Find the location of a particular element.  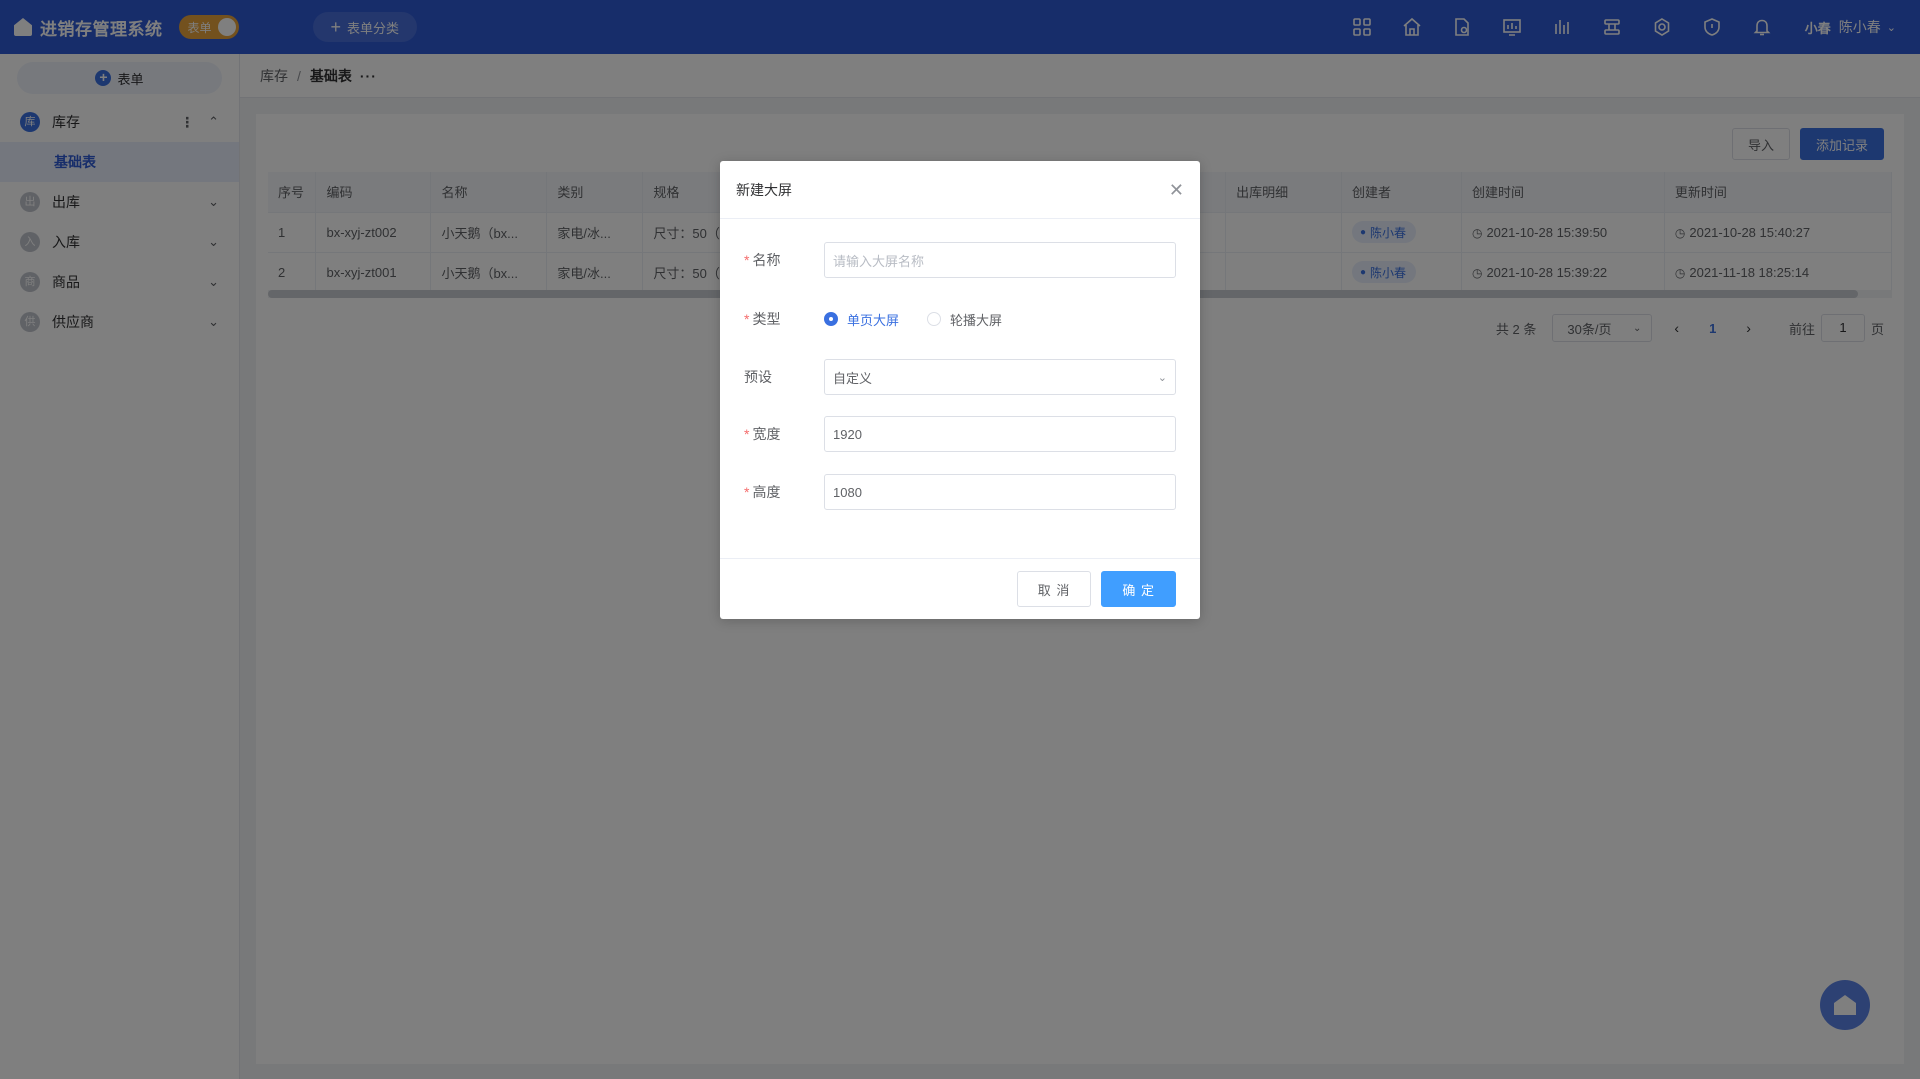

radio-carousel: 轮播大屏 is located at coordinates (964, 319).